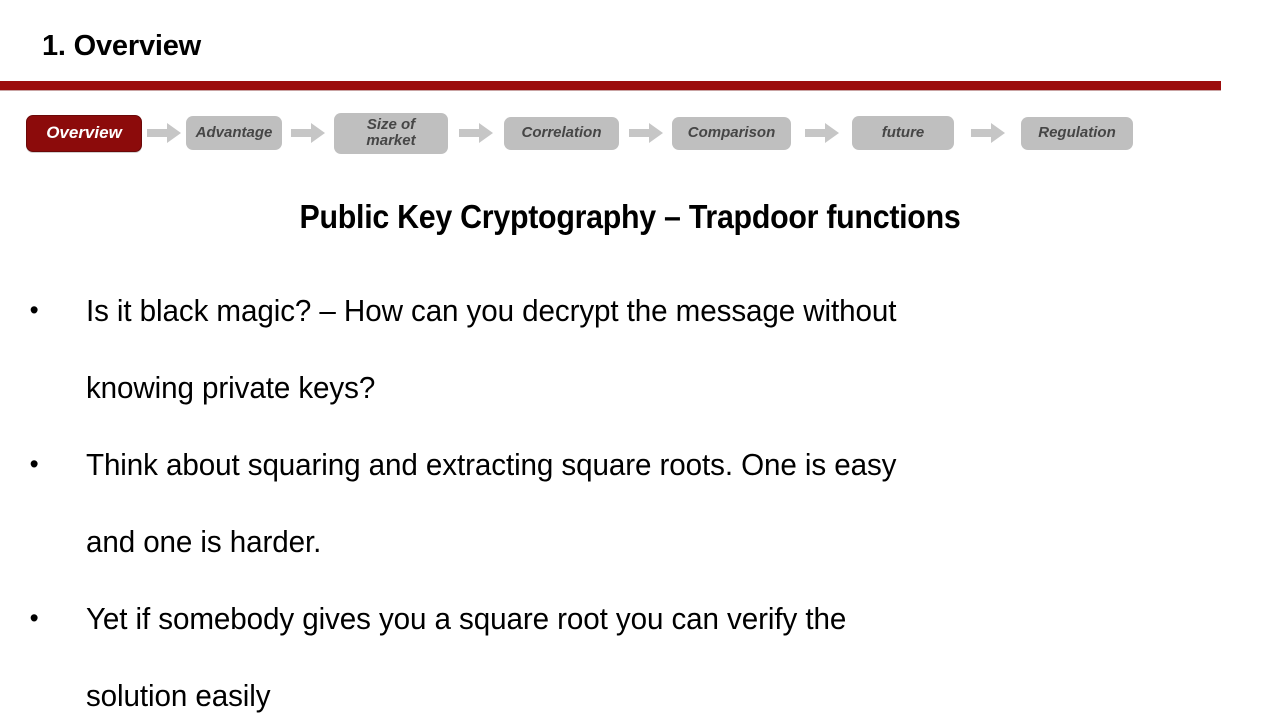  I want to click on list-item-line: solution easily, so click(178, 695).